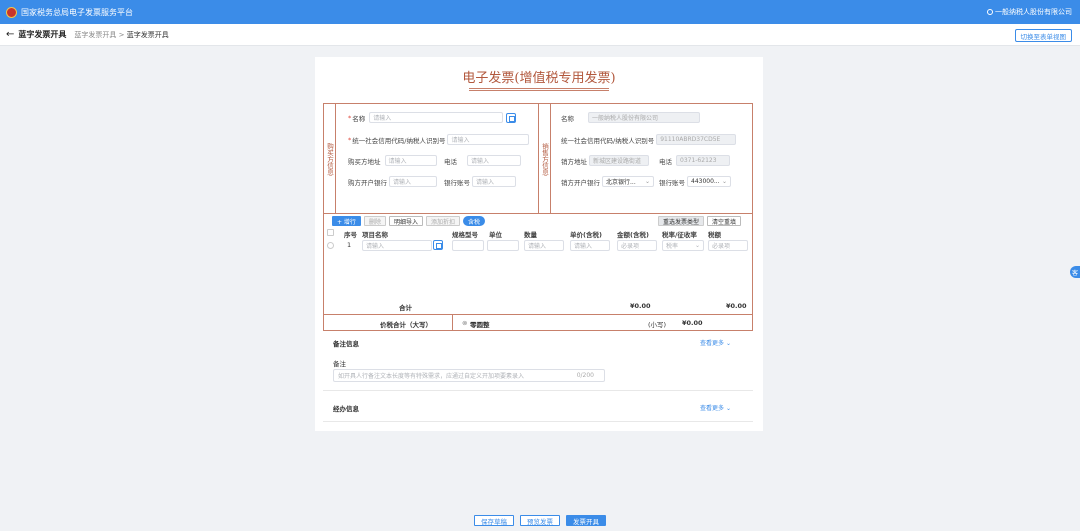 This screenshot has width=1080, height=531. What do you see at coordinates (715, 342) in the screenshot?
I see `remarks-more-link: 查看更多 ⌄` at bounding box center [715, 342].